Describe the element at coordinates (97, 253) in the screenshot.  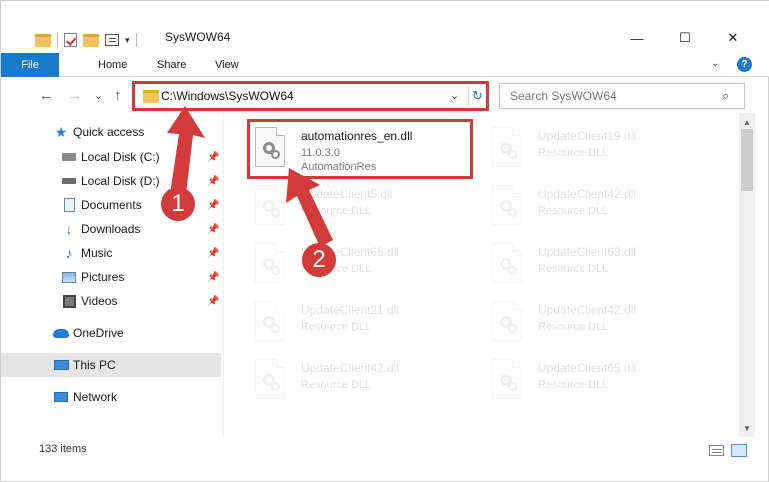
I see `sidebar-item-label: Music` at that location.